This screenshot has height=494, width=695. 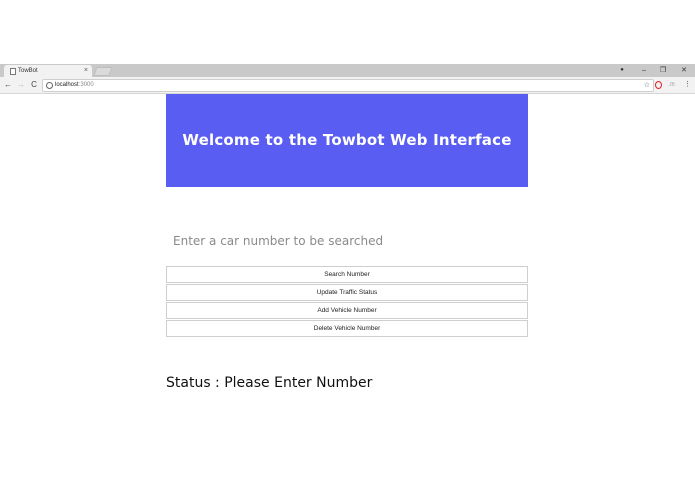 I want to click on tab-strip: TowBot × ● – ❐ ✕, so click(x=347, y=70).